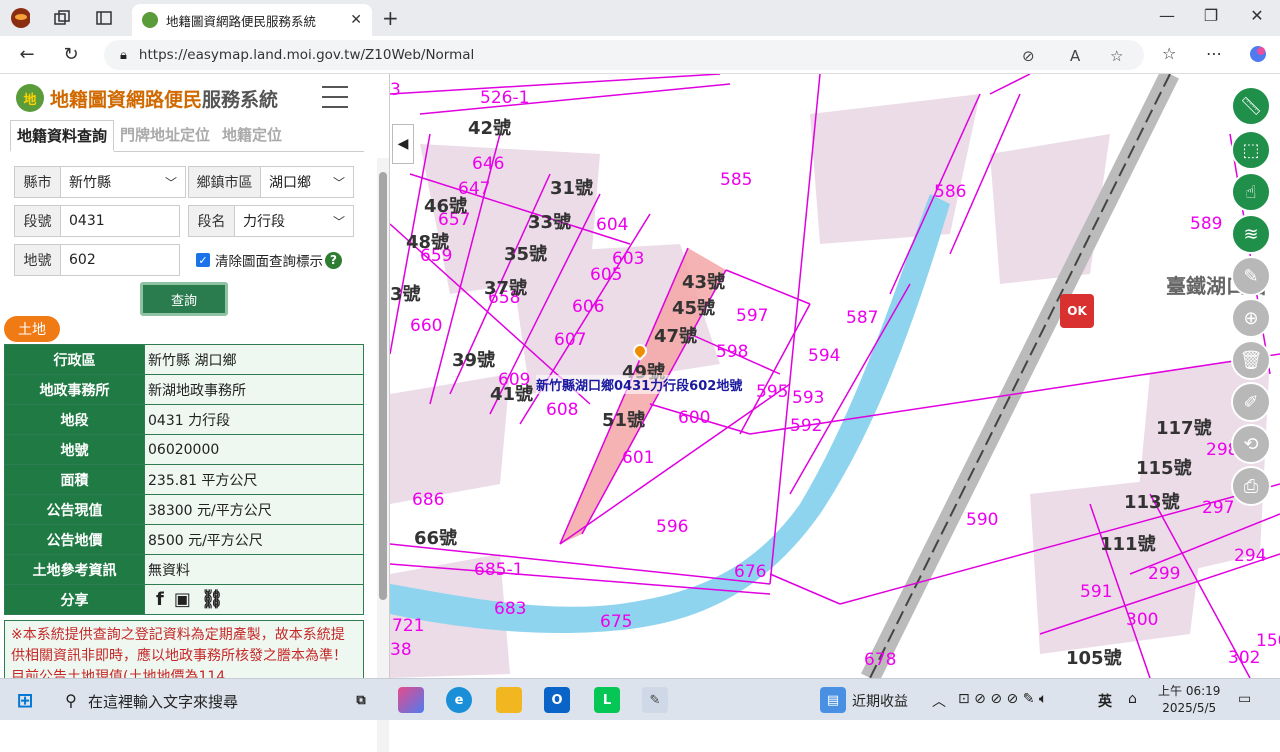 The image size is (1280, 752). What do you see at coordinates (1251, 276) in the screenshot?
I see `draw-icon: ✎` at bounding box center [1251, 276].